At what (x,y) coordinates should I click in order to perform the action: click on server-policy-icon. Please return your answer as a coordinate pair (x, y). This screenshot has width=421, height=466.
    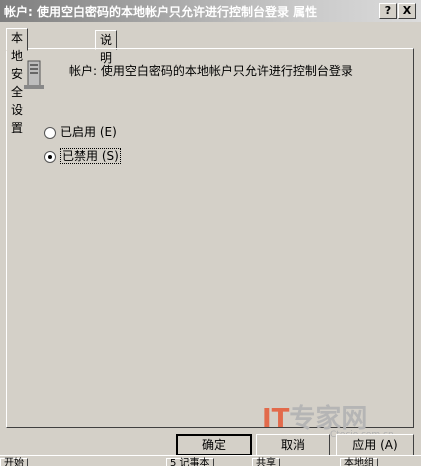
    Looking at the image, I should click on (34, 74).